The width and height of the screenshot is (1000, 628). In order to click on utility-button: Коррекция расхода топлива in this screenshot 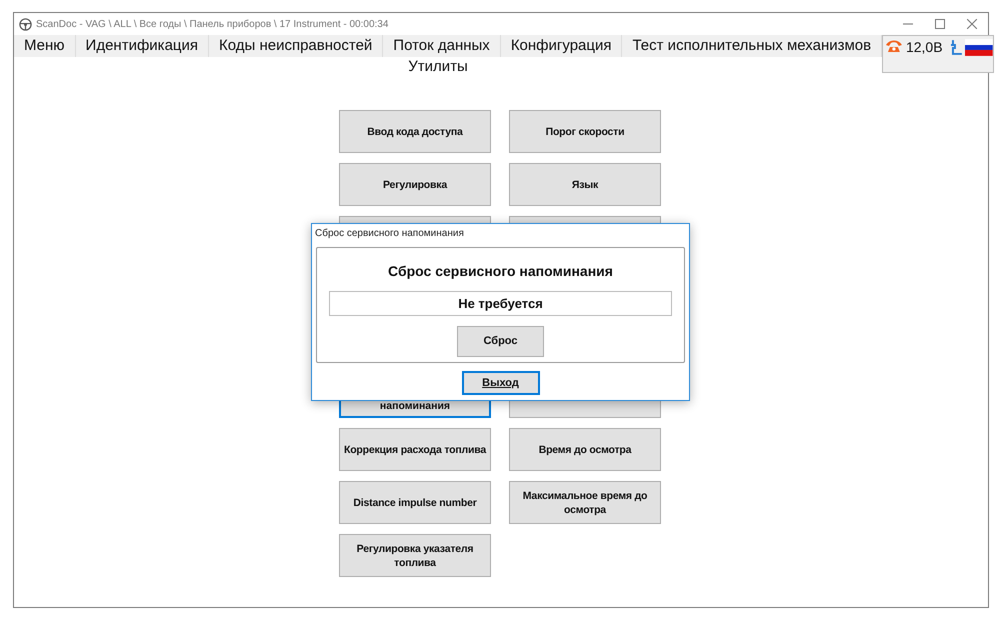, I will do `click(415, 449)`.